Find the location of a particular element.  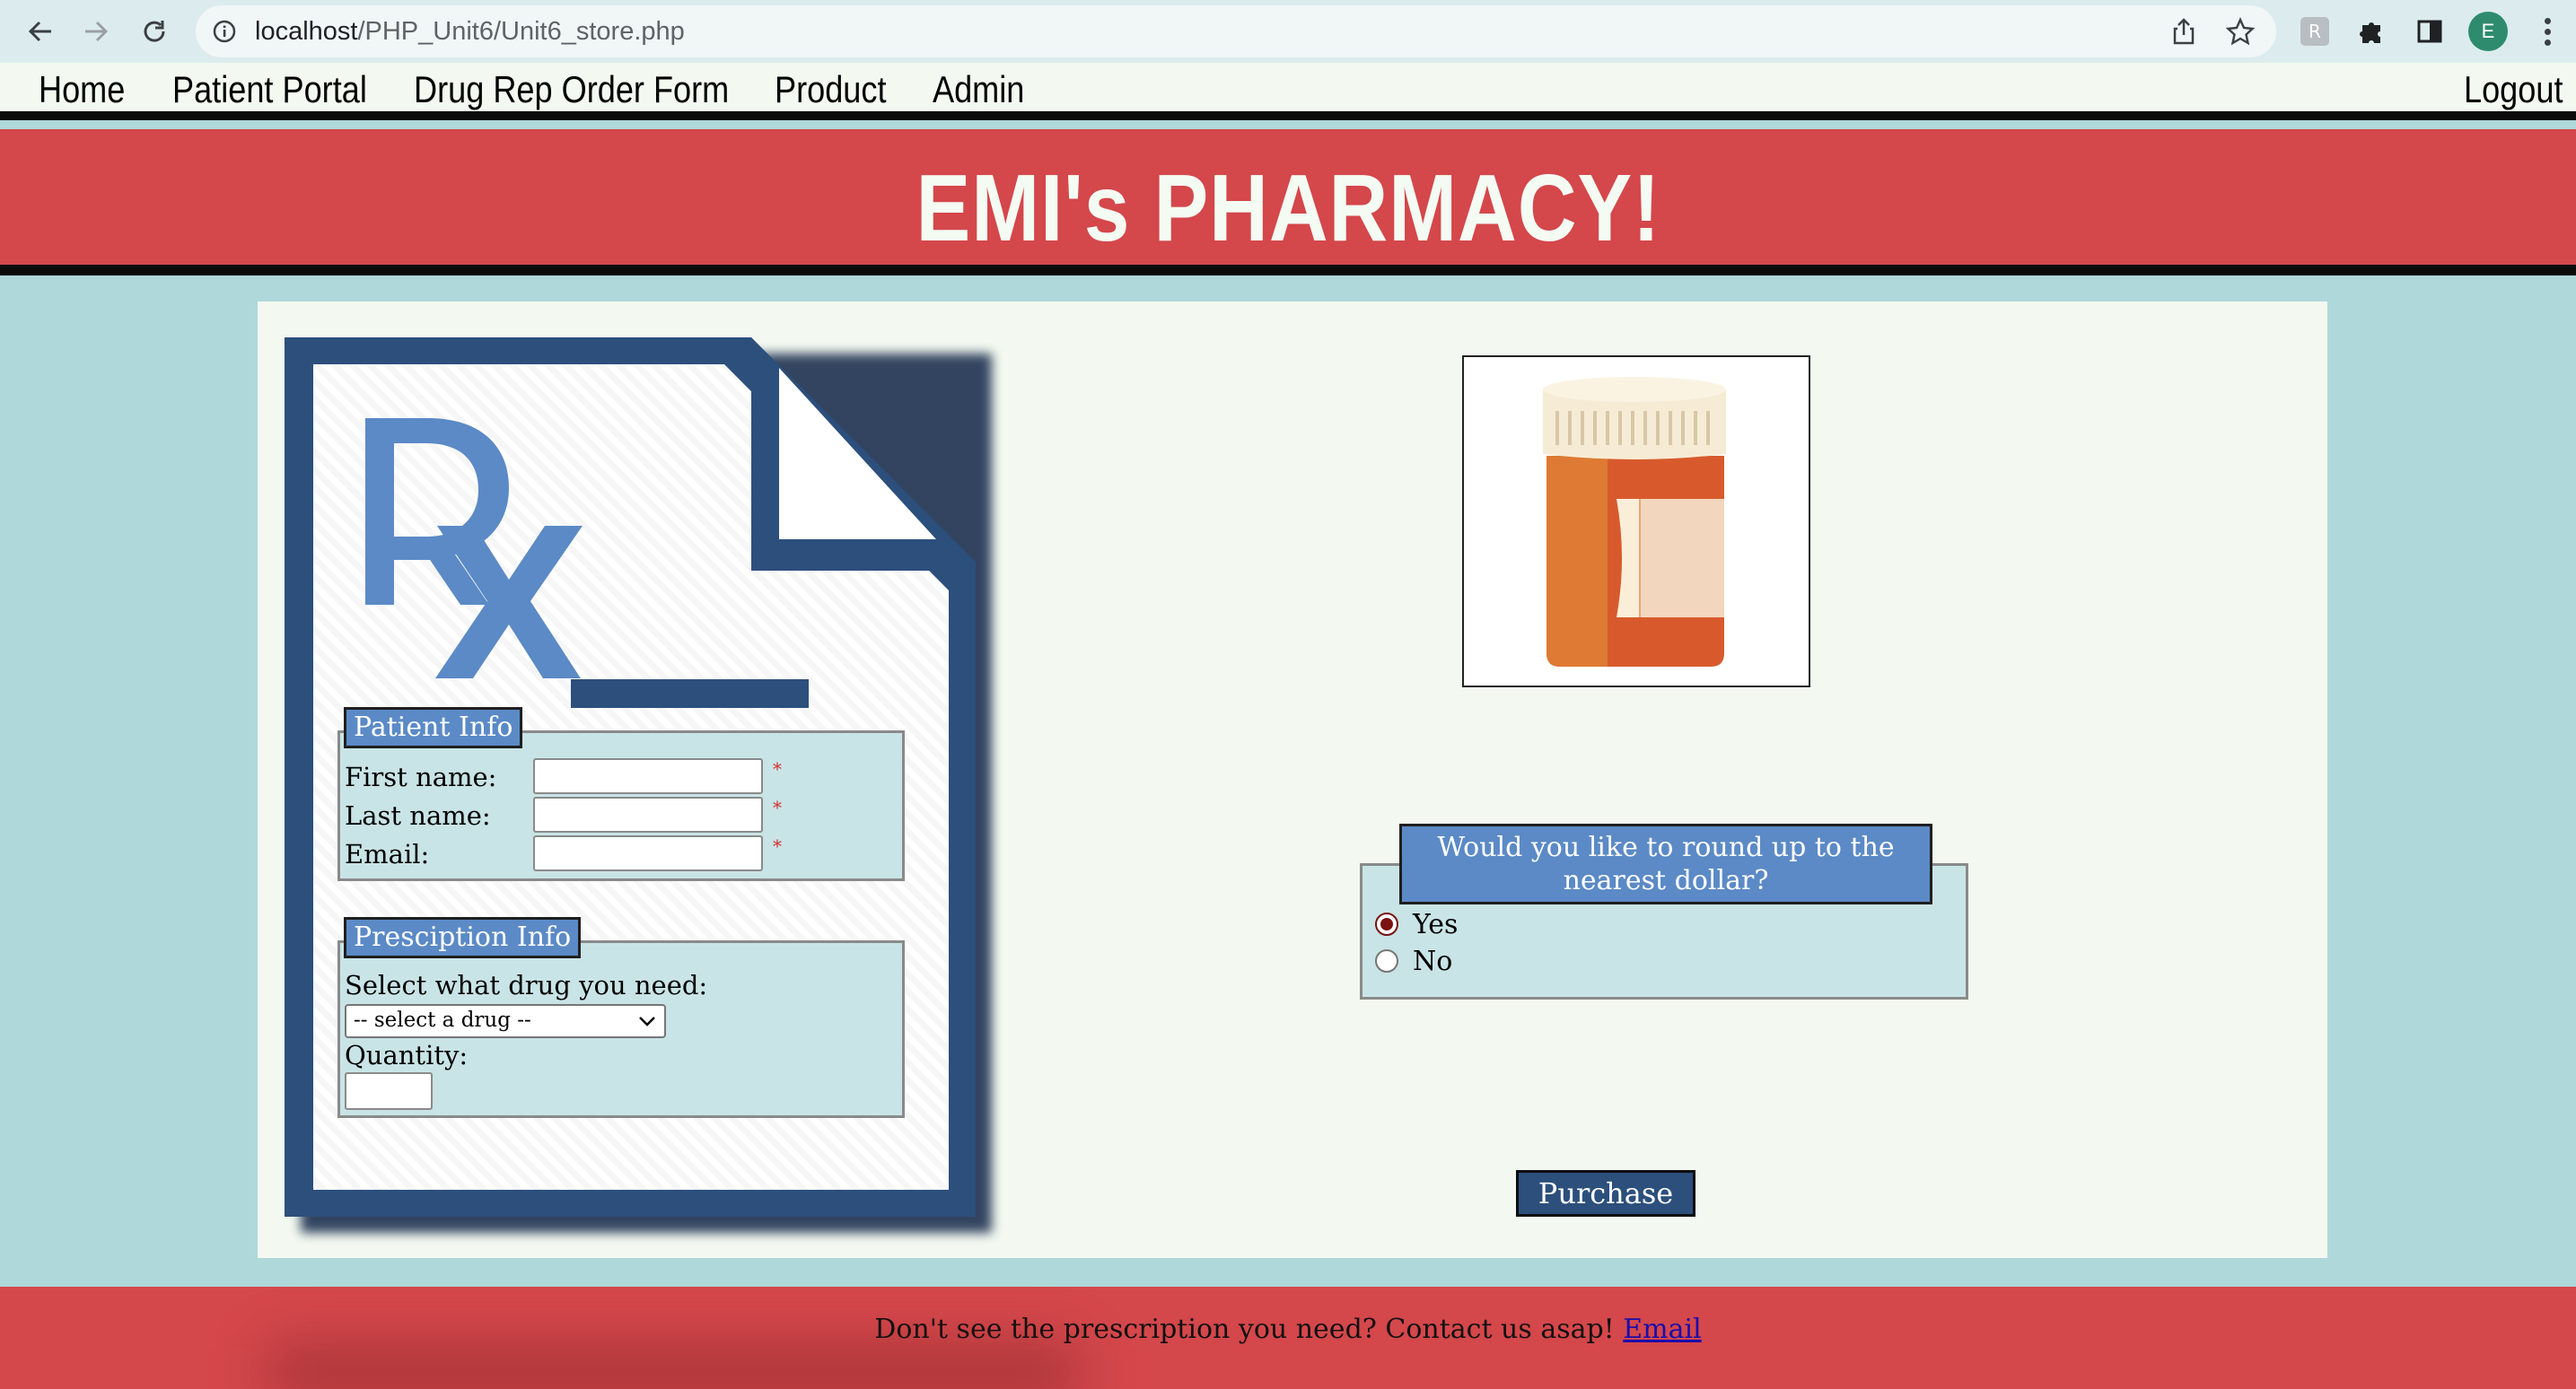

drug-select-label: Select what drug you need: is located at coordinates (526, 985).